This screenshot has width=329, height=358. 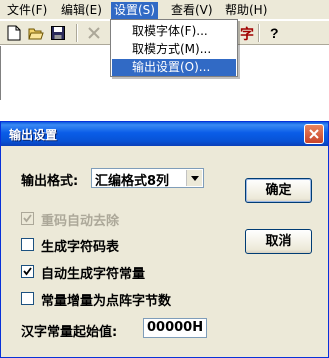 I want to click on dropdown-arrow-icon, so click(x=194, y=178).